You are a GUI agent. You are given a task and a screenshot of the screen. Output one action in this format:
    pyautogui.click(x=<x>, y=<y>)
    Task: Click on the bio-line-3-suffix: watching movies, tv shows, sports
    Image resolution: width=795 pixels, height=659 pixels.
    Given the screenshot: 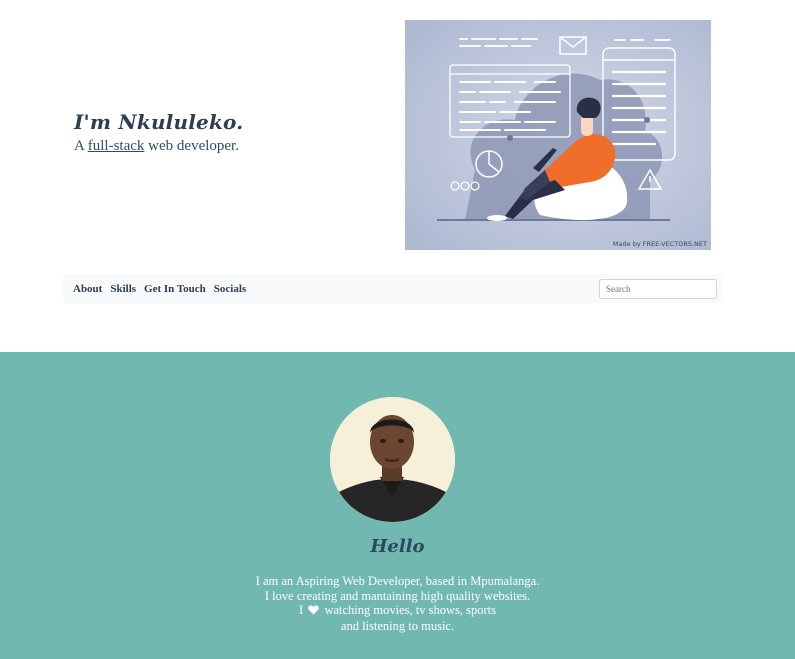 What is the action you would take?
    pyautogui.click(x=410, y=610)
    